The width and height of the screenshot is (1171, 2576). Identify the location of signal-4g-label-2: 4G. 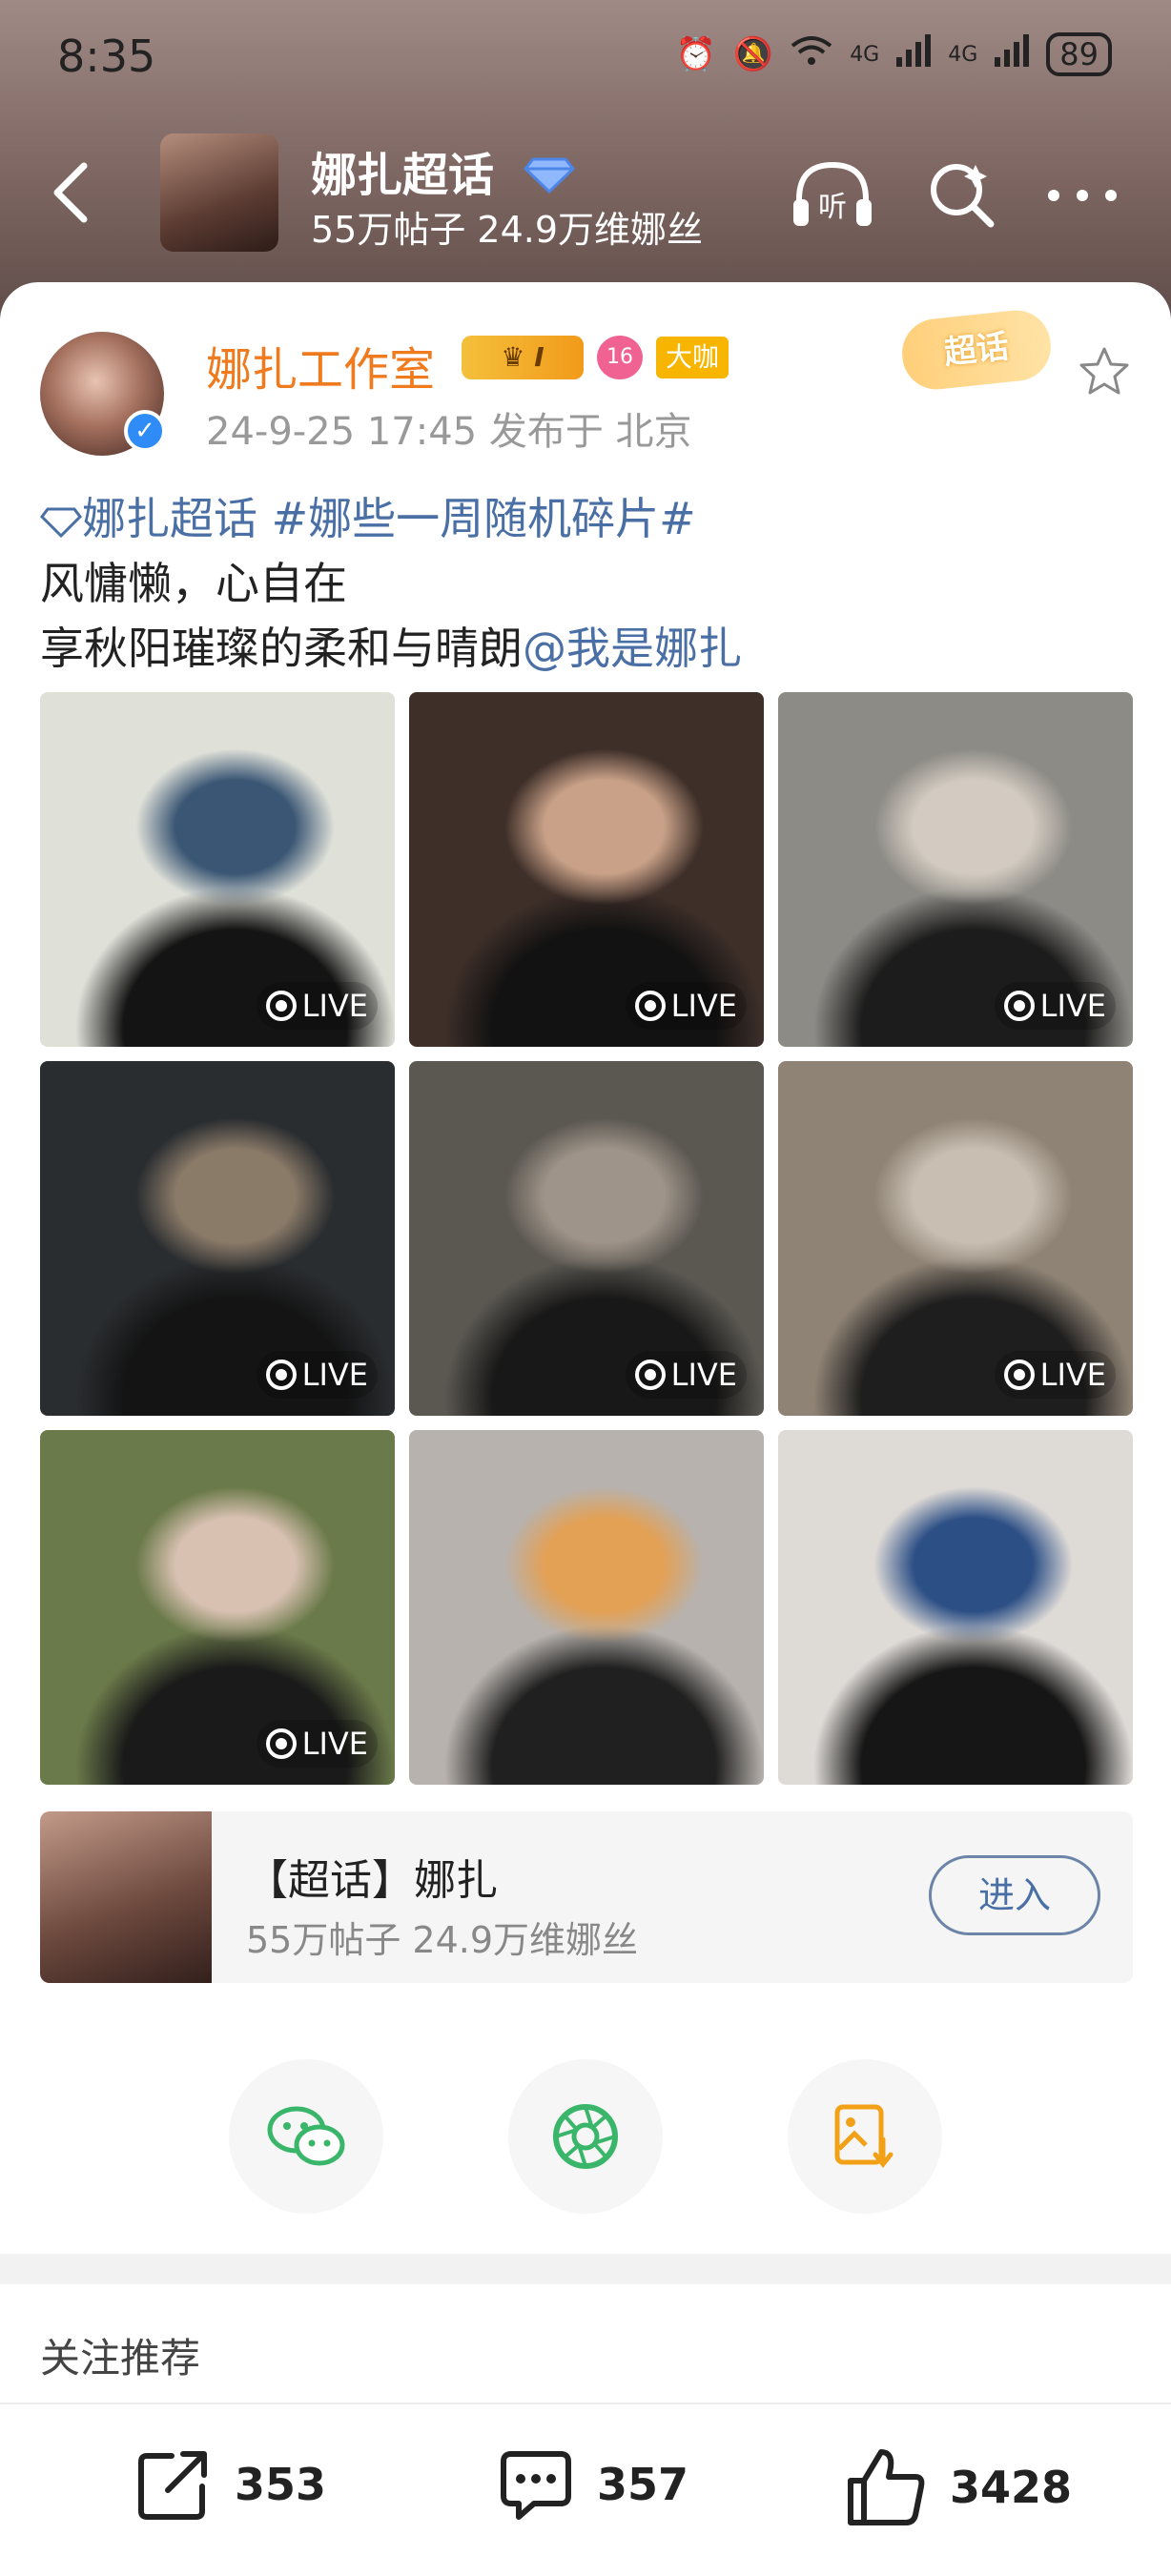
(963, 55).